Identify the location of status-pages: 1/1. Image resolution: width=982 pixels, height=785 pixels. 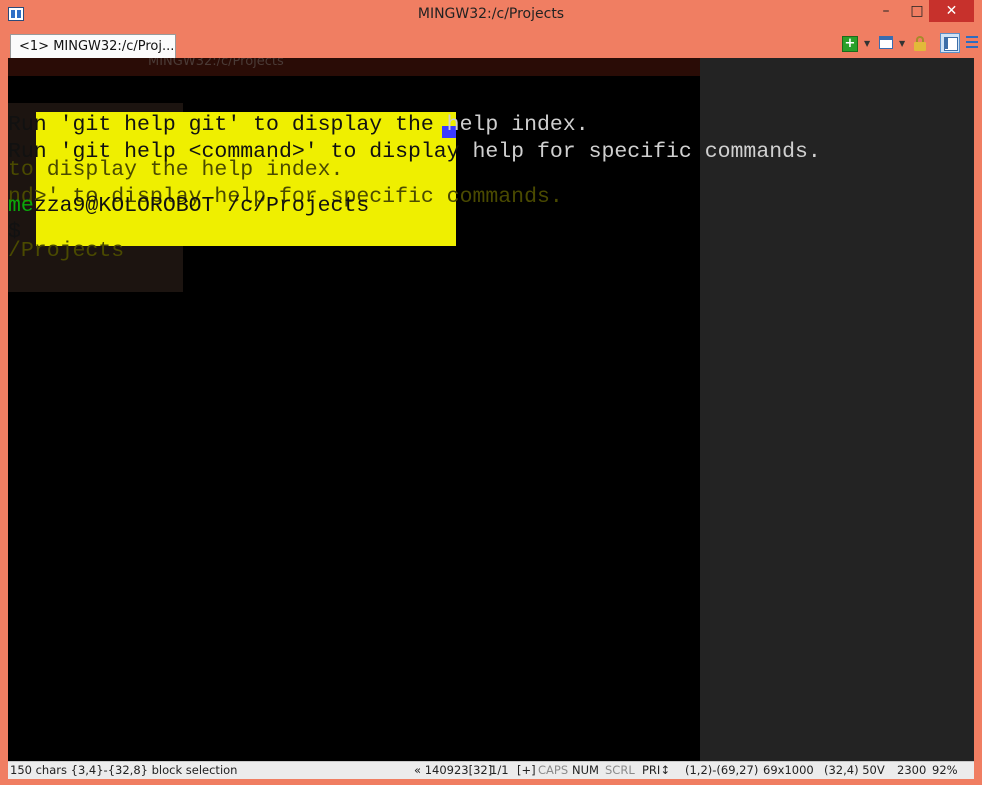
(499, 770).